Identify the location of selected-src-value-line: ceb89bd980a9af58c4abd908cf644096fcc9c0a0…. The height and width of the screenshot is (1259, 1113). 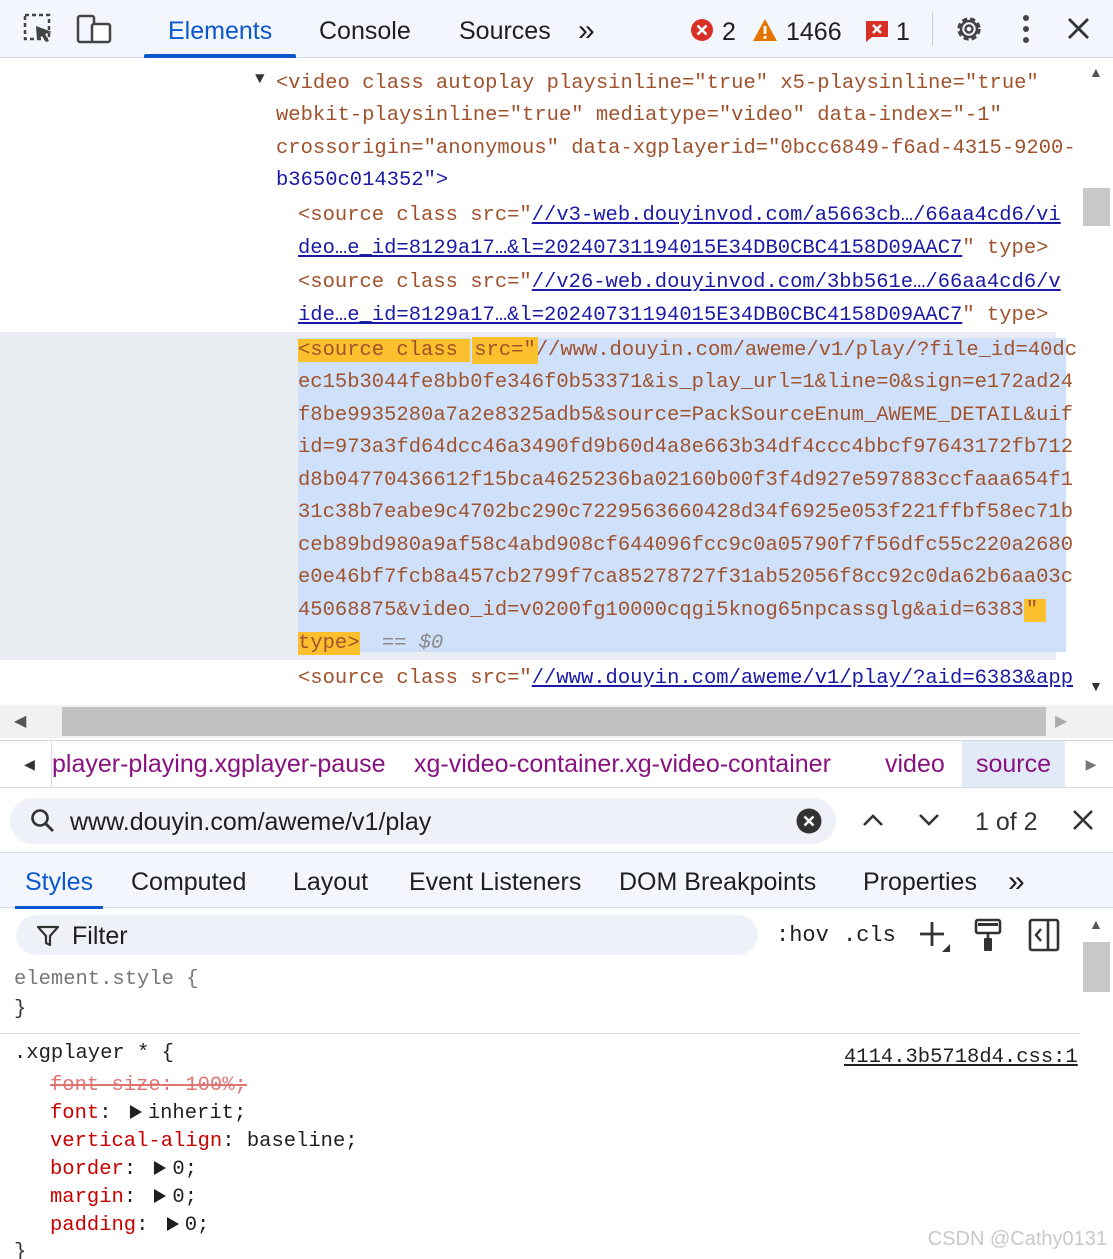
(686, 545).